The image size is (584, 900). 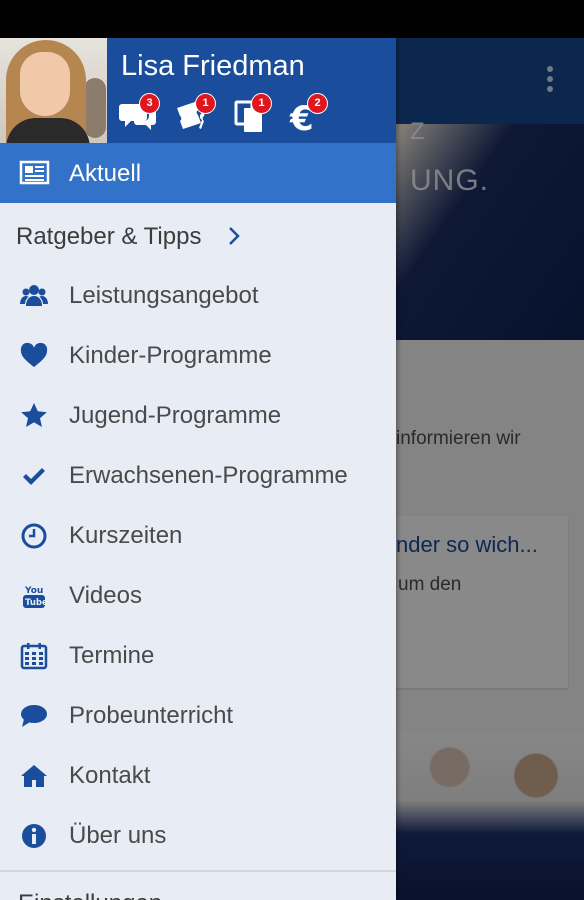 What do you see at coordinates (34, 716) in the screenshot?
I see `comment-icon` at bounding box center [34, 716].